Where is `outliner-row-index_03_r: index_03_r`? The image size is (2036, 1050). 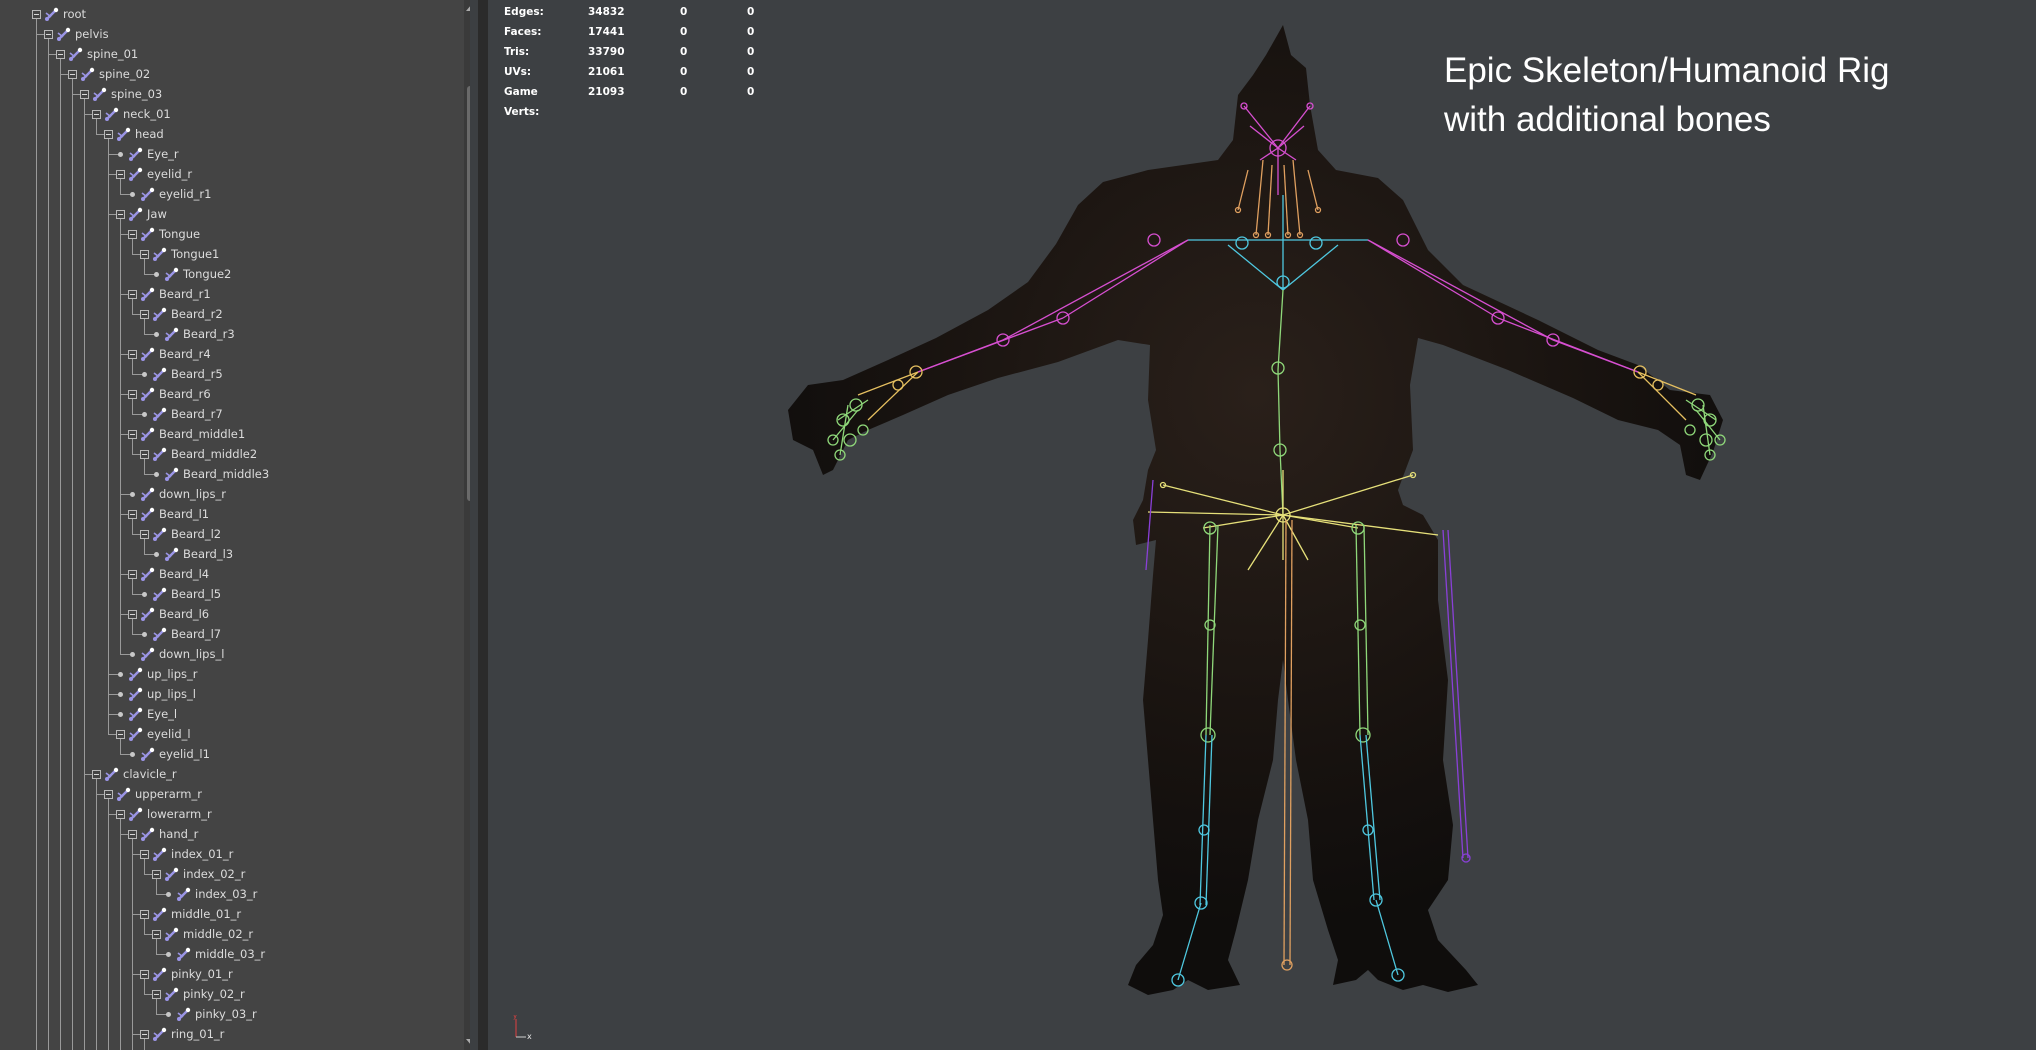 outliner-row-index_03_r: index_03_r is located at coordinates (235, 894).